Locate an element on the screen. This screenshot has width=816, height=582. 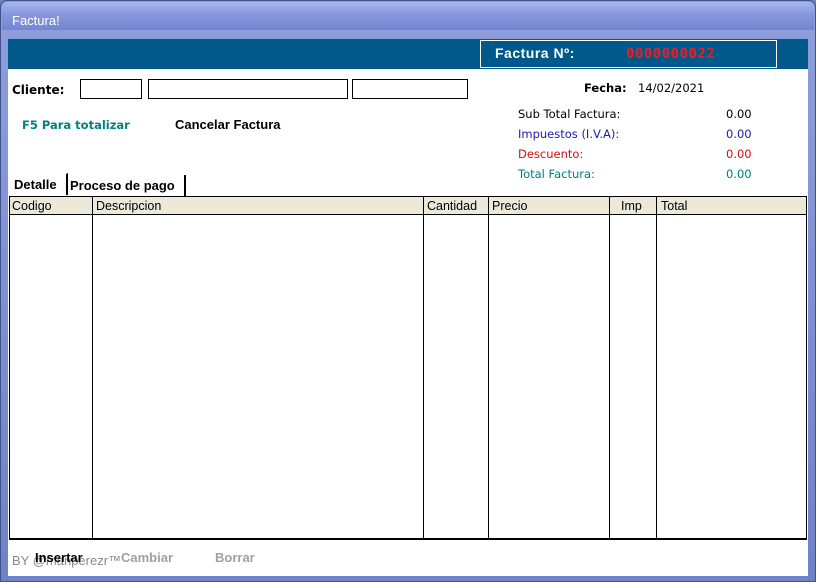
total-label: Total Factura: is located at coordinates (556, 174).